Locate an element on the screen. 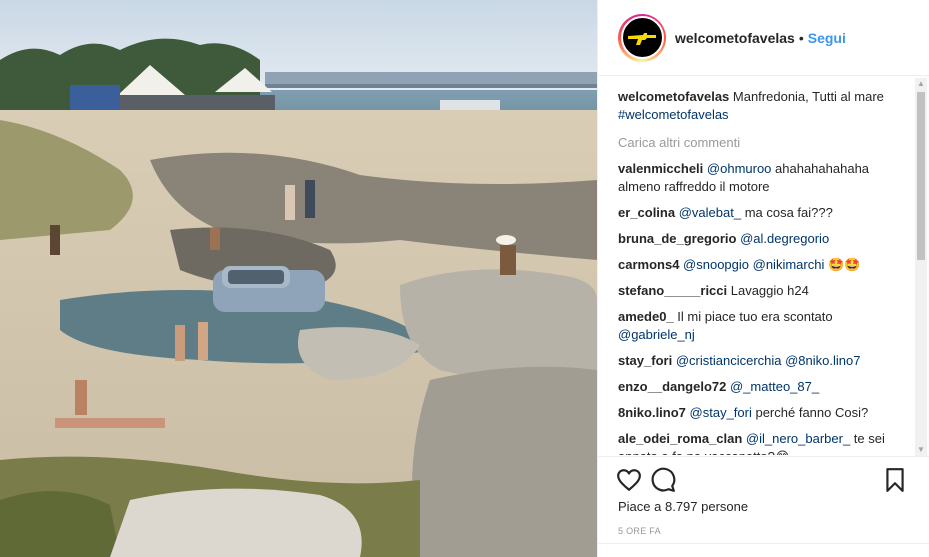  comment-username: 8niko.lino7 is located at coordinates (652, 412).